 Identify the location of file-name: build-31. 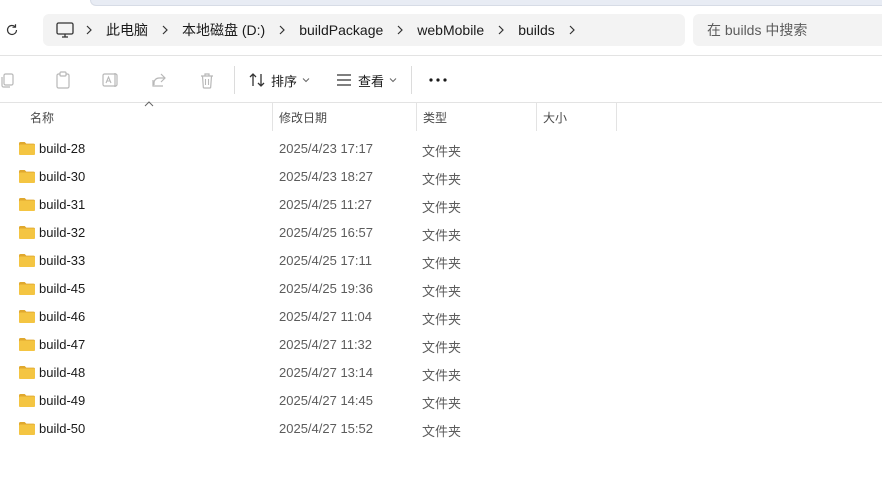
(62, 204).